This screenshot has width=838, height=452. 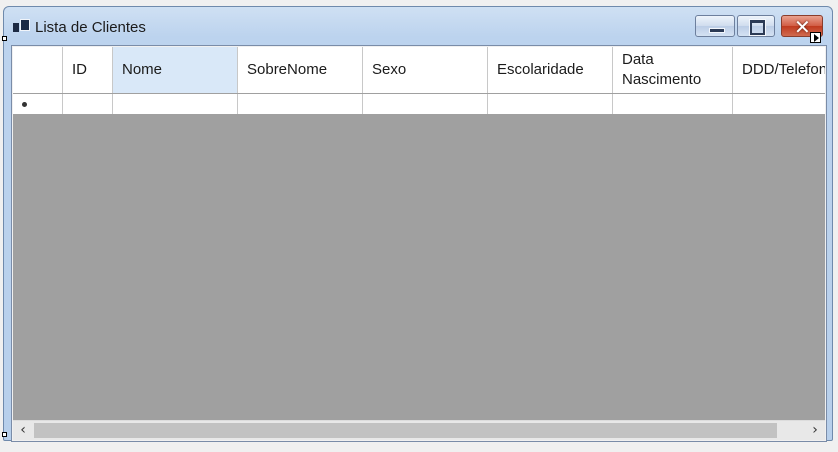 What do you see at coordinates (90, 27) in the screenshot?
I see `window-title: Lista de Clientes` at bounding box center [90, 27].